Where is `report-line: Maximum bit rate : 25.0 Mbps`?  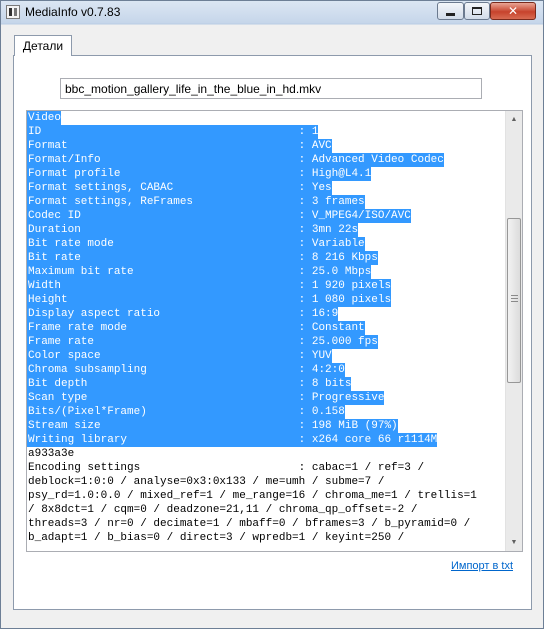 report-line: Maximum bit rate : 25.0 Mbps is located at coordinates (267, 272).